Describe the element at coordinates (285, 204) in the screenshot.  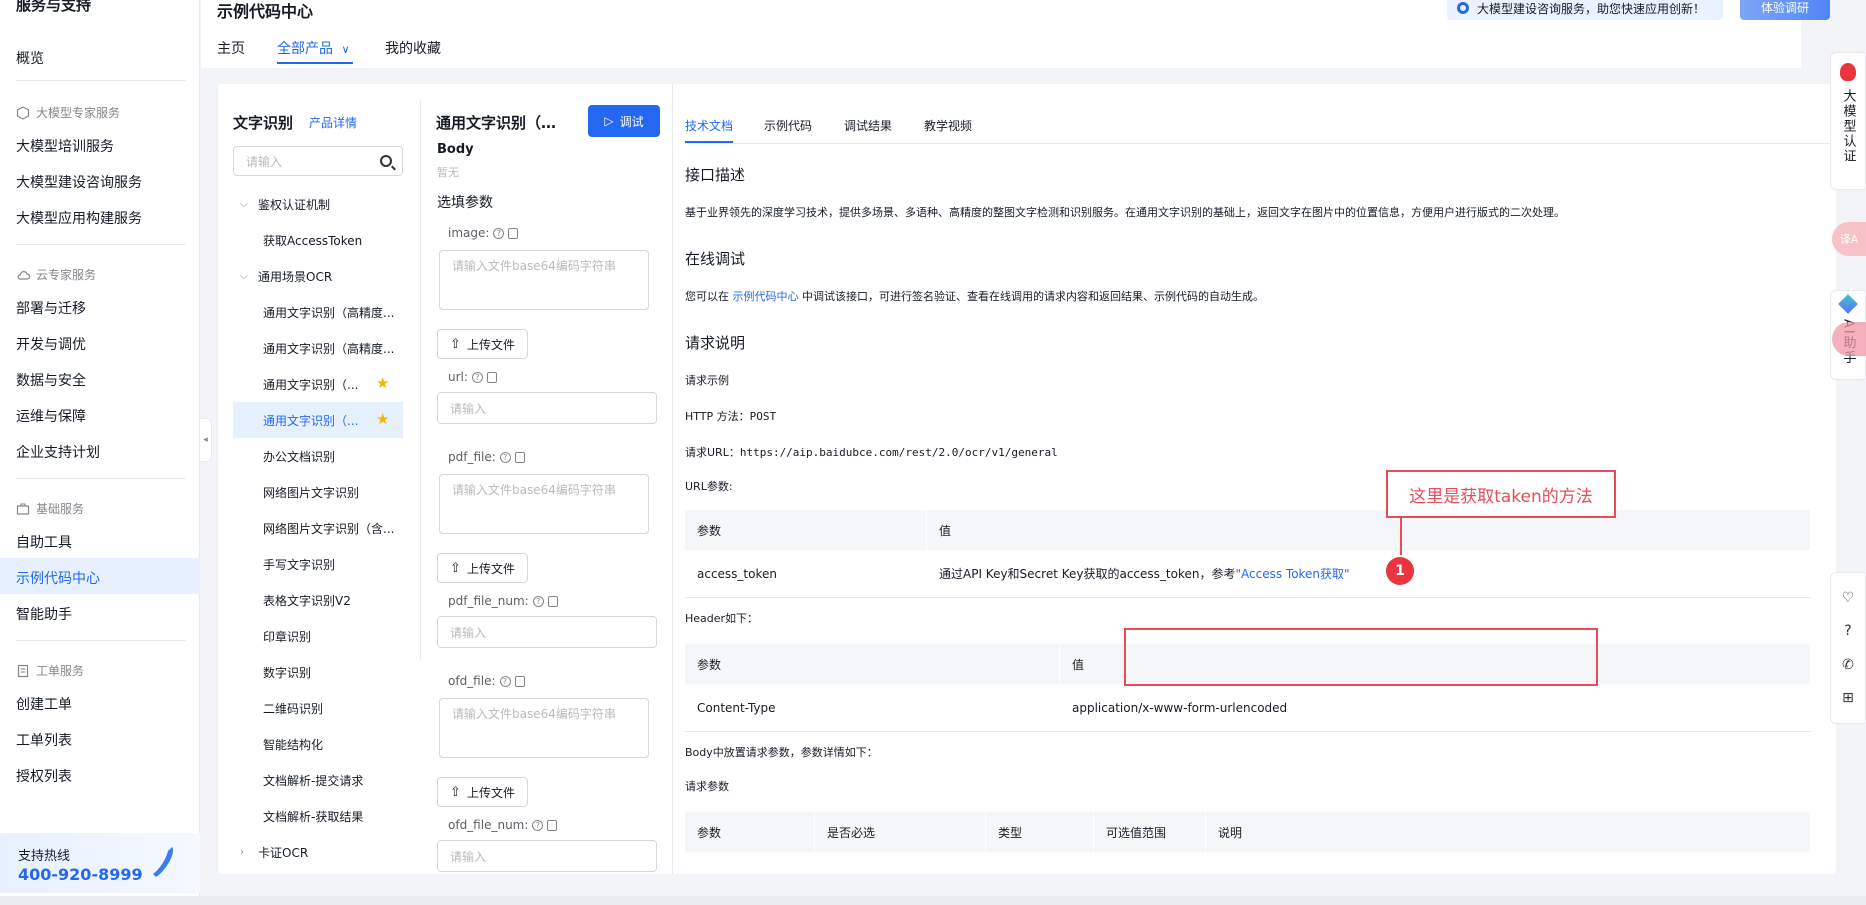
I see `tree-group-auth: ⌵ 鉴权认证机制` at that location.